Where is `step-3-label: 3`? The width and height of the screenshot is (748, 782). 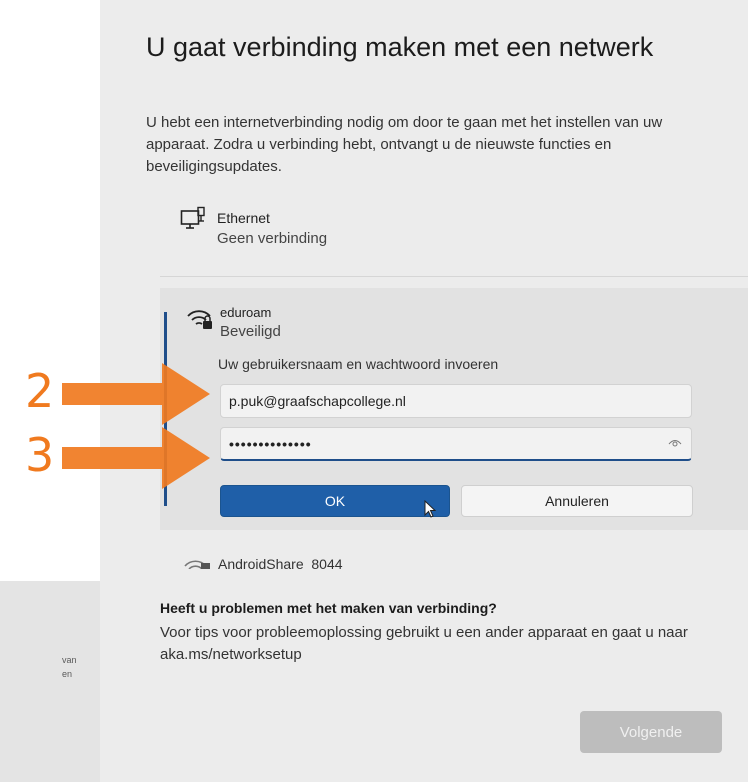
step-3-label: 3 is located at coordinates (40, 455).